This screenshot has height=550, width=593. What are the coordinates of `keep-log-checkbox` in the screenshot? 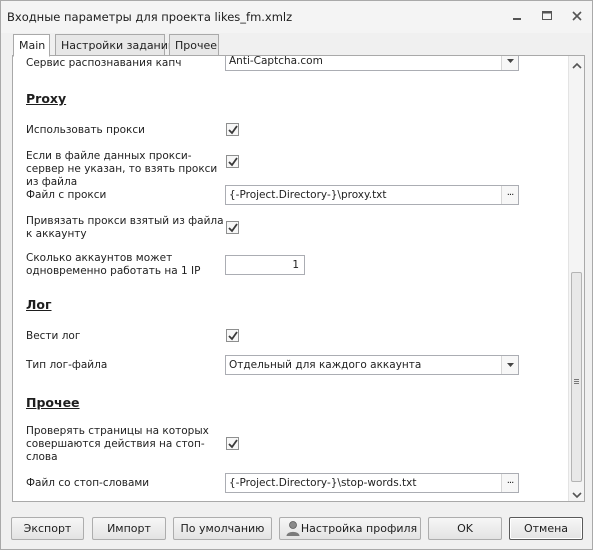 It's located at (232, 335).